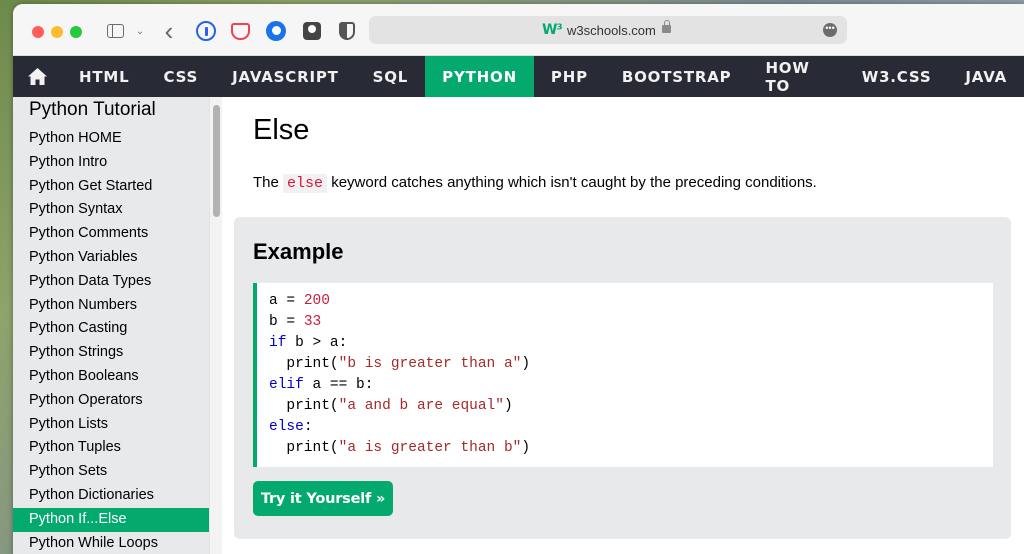 The height and width of the screenshot is (554, 1024). I want to click on example-heading: Example, so click(298, 251).